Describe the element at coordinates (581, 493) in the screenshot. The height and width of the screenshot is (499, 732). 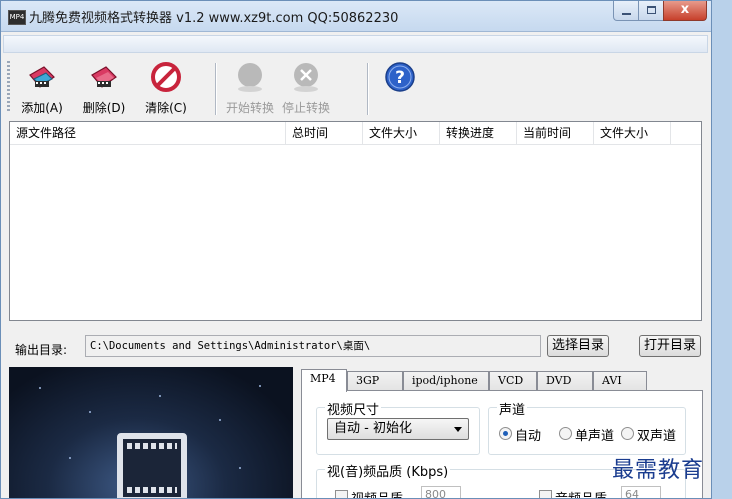
I see `audio-quality-label: 音频品质` at that location.